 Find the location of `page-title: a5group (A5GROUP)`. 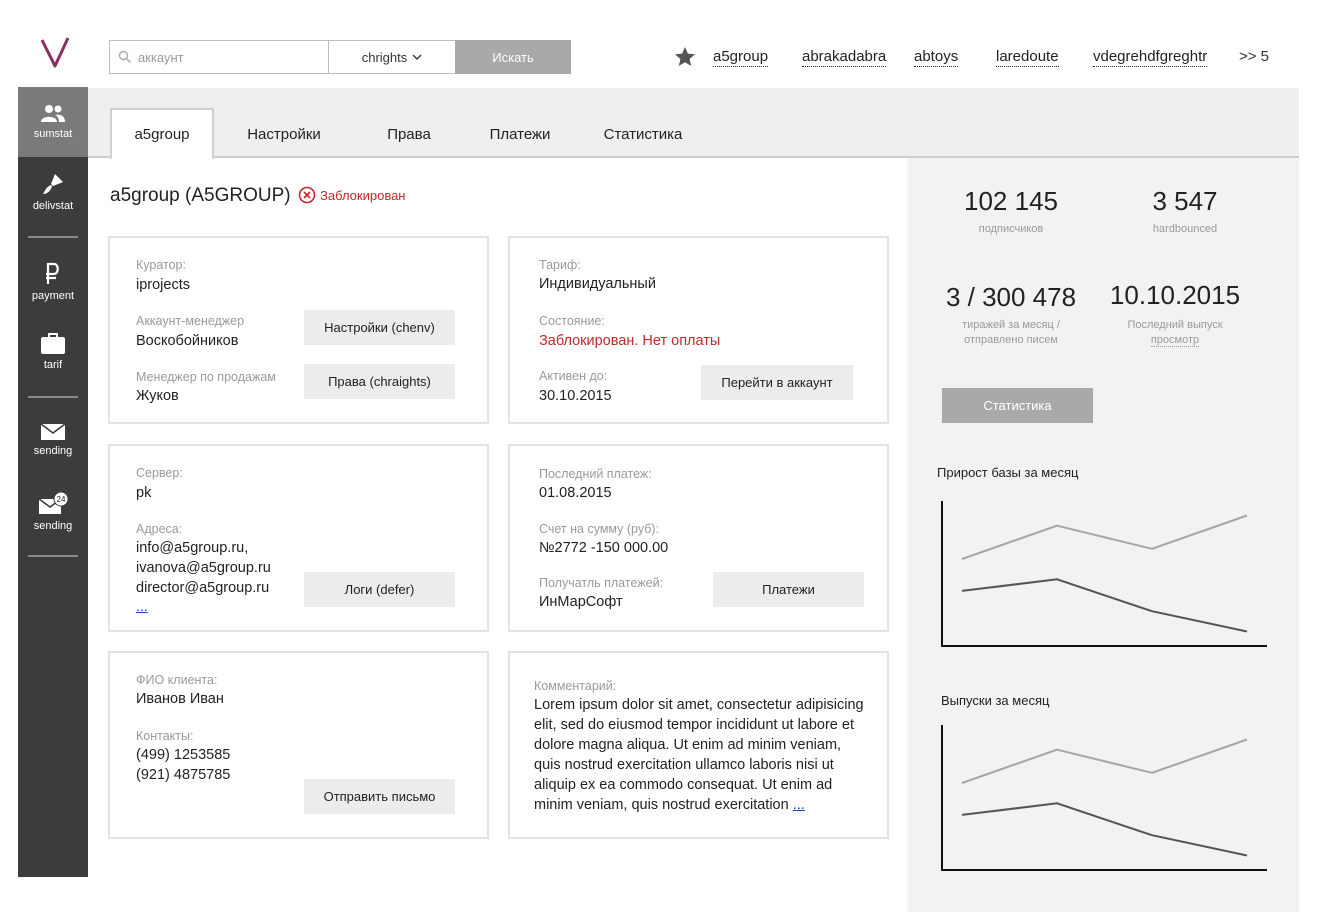

page-title: a5group (A5GROUP) is located at coordinates (200, 195).